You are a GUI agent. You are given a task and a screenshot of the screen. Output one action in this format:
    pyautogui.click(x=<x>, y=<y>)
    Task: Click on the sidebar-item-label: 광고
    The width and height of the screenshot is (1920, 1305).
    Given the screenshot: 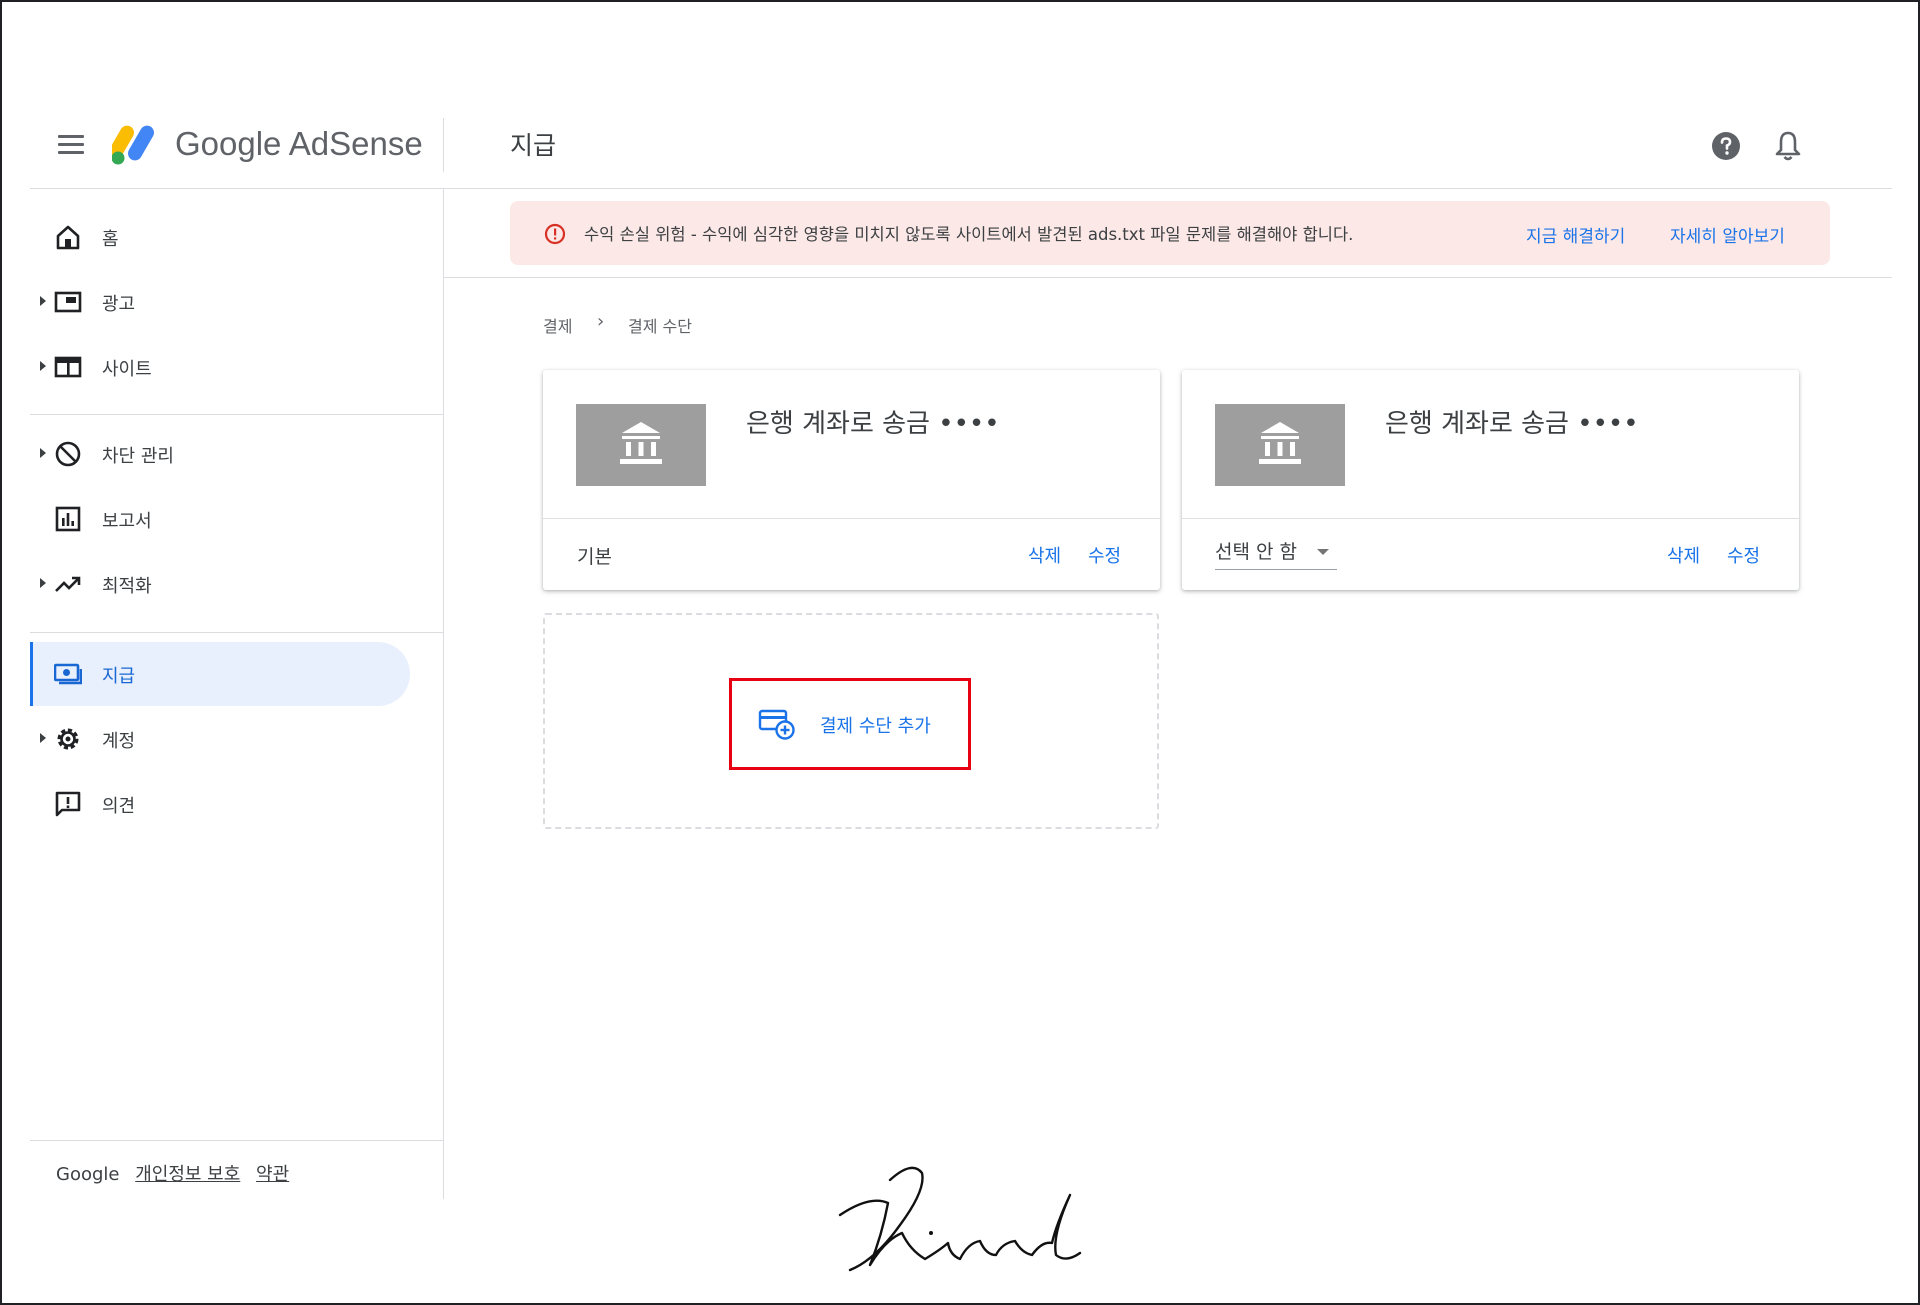 What is the action you would take?
    pyautogui.click(x=119, y=304)
    